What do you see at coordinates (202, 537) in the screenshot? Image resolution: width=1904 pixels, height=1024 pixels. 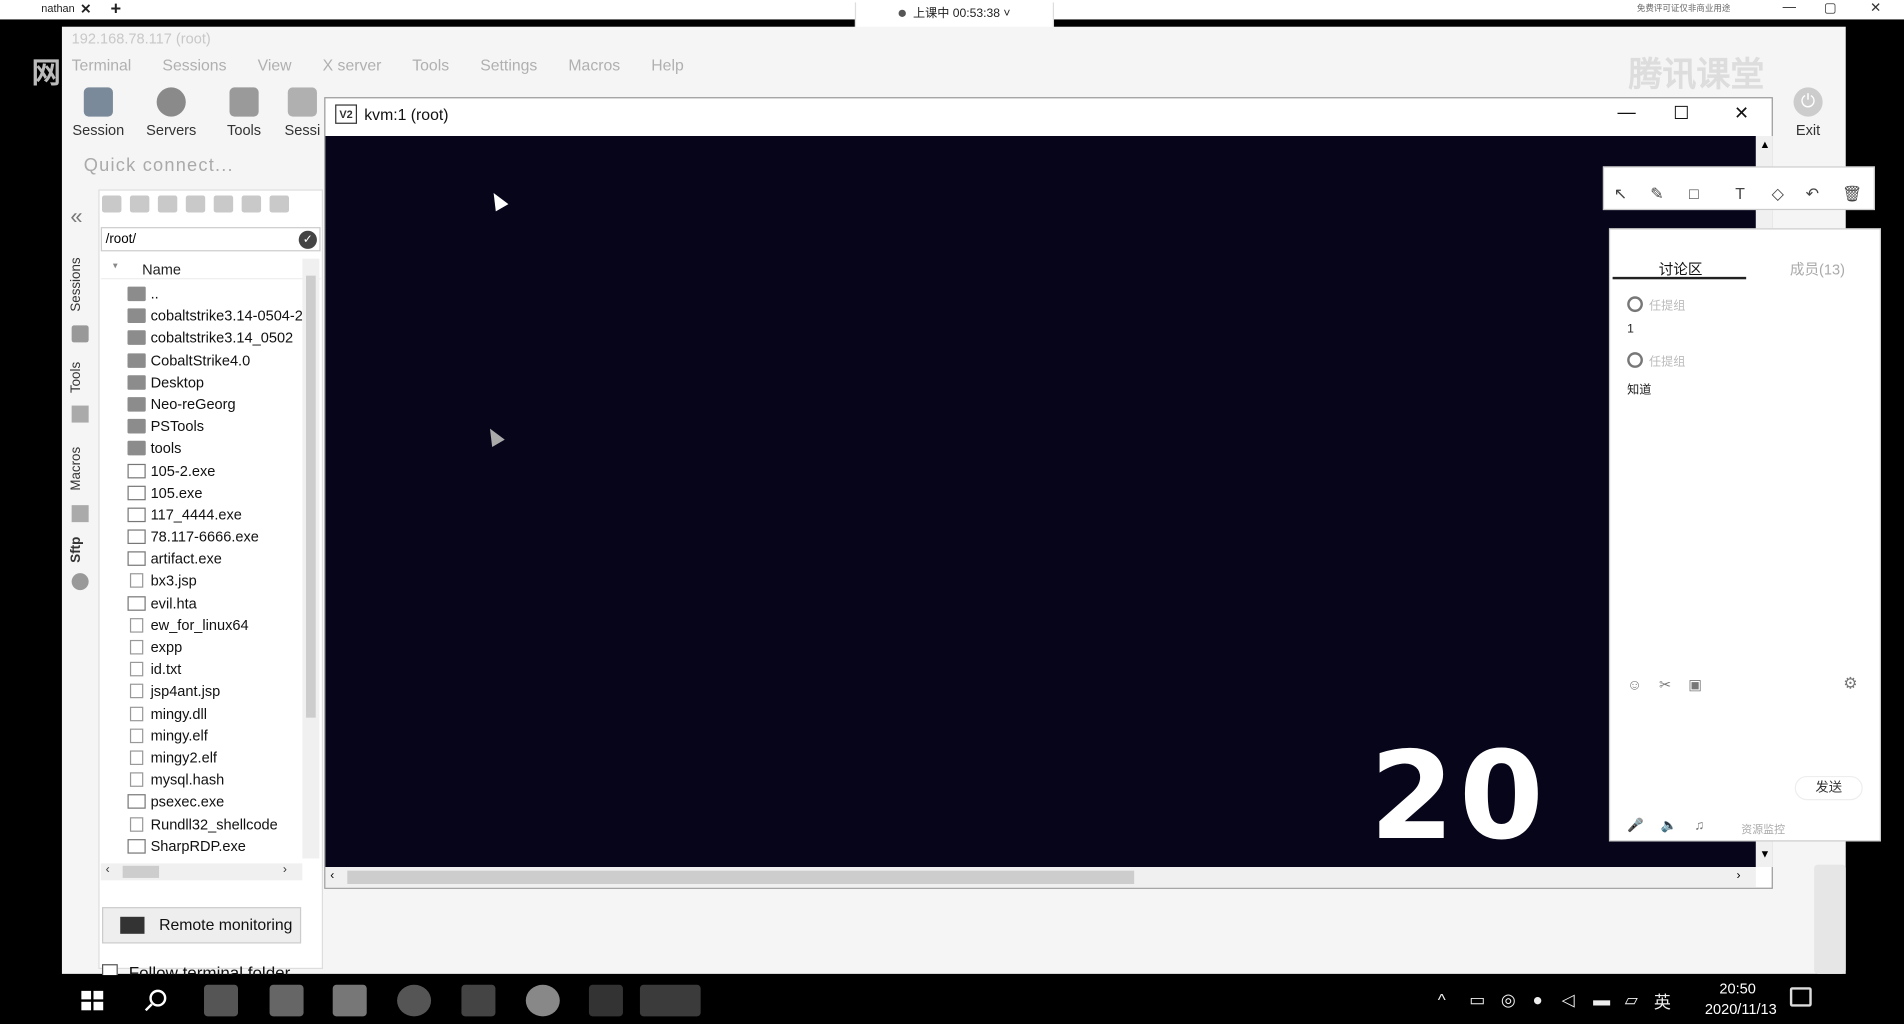 I see `file-row: 78.117-6666.exe` at bounding box center [202, 537].